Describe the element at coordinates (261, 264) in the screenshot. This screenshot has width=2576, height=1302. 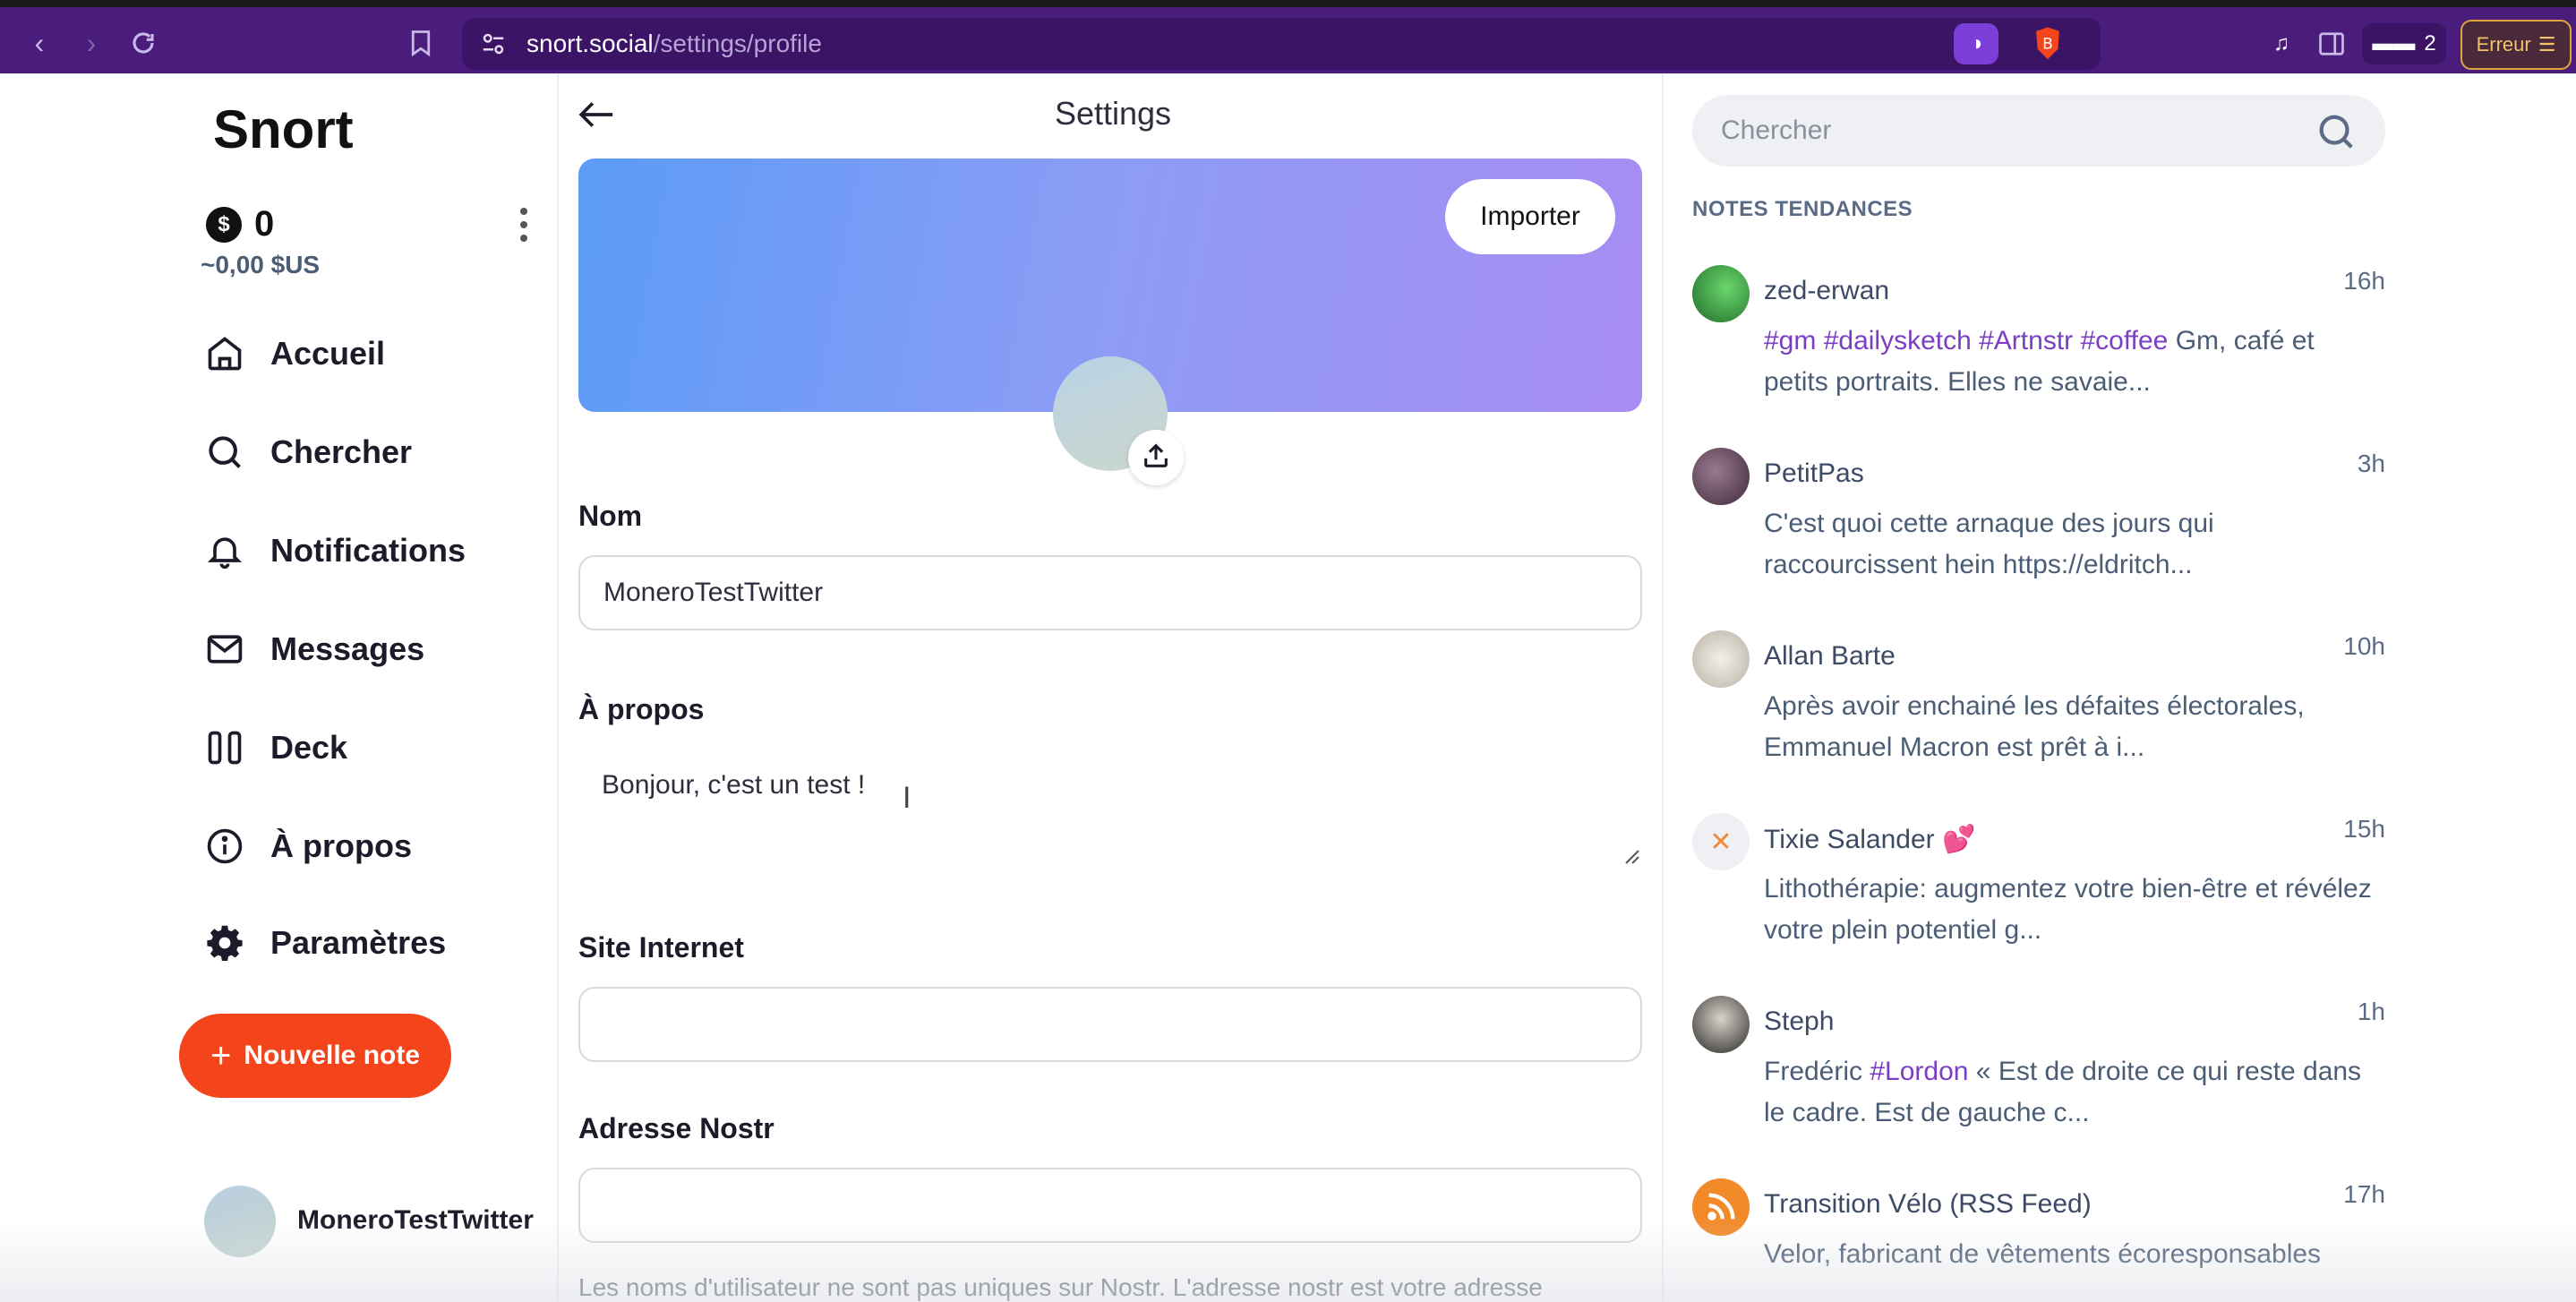
I see `fiat-balance: ~0,00 $US` at that location.